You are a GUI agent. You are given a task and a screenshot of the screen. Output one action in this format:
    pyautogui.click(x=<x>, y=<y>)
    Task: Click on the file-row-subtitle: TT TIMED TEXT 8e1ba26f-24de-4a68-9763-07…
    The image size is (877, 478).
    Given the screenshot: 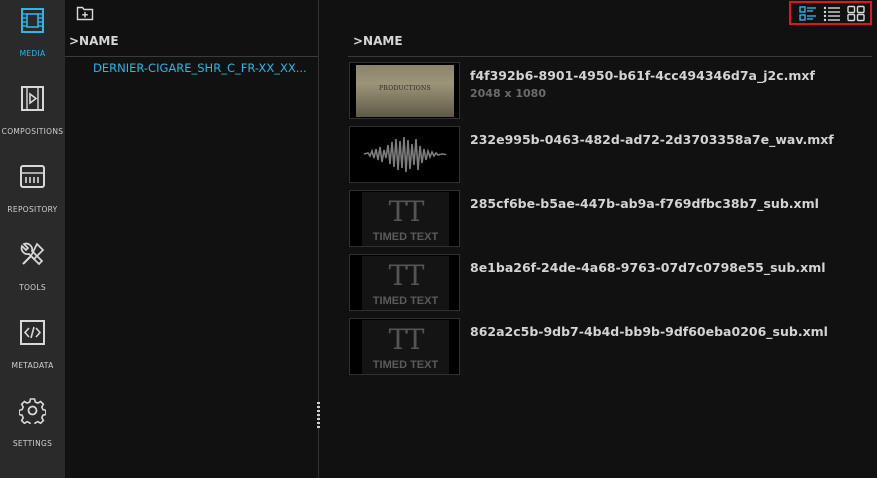 What is the action you would take?
    pyautogui.click(x=610, y=283)
    